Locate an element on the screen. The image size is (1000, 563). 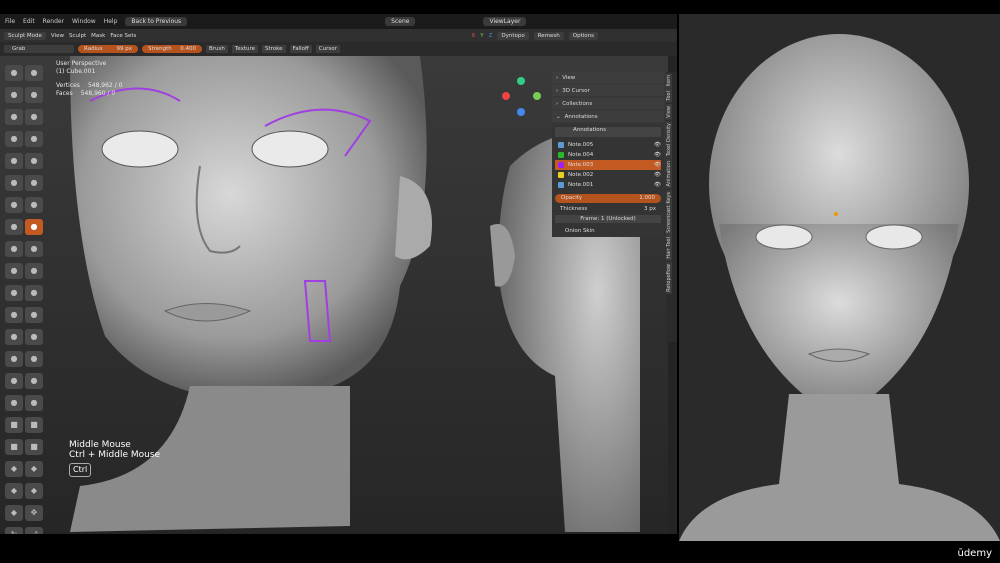
mesh-filter-icon: ◆ is located at coordinates (14, 469).